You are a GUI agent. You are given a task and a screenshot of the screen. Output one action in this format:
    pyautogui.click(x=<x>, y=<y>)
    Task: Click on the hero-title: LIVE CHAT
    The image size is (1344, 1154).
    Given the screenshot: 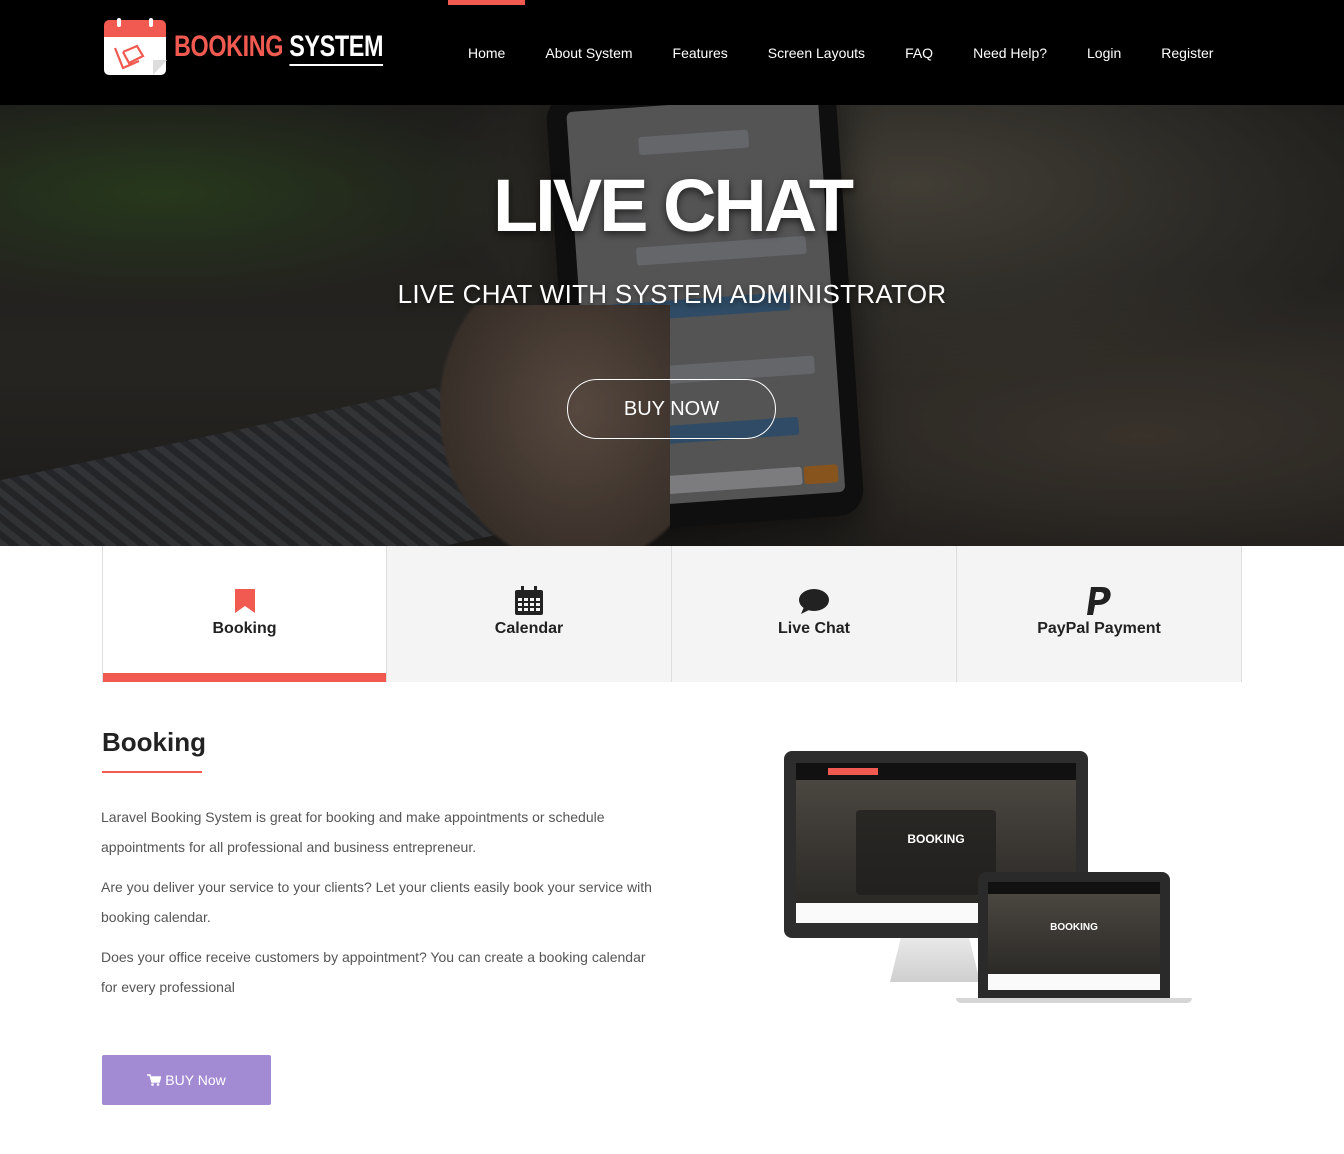 What is the action you would take?
    pyautogui.click(x=673, y=205)
    